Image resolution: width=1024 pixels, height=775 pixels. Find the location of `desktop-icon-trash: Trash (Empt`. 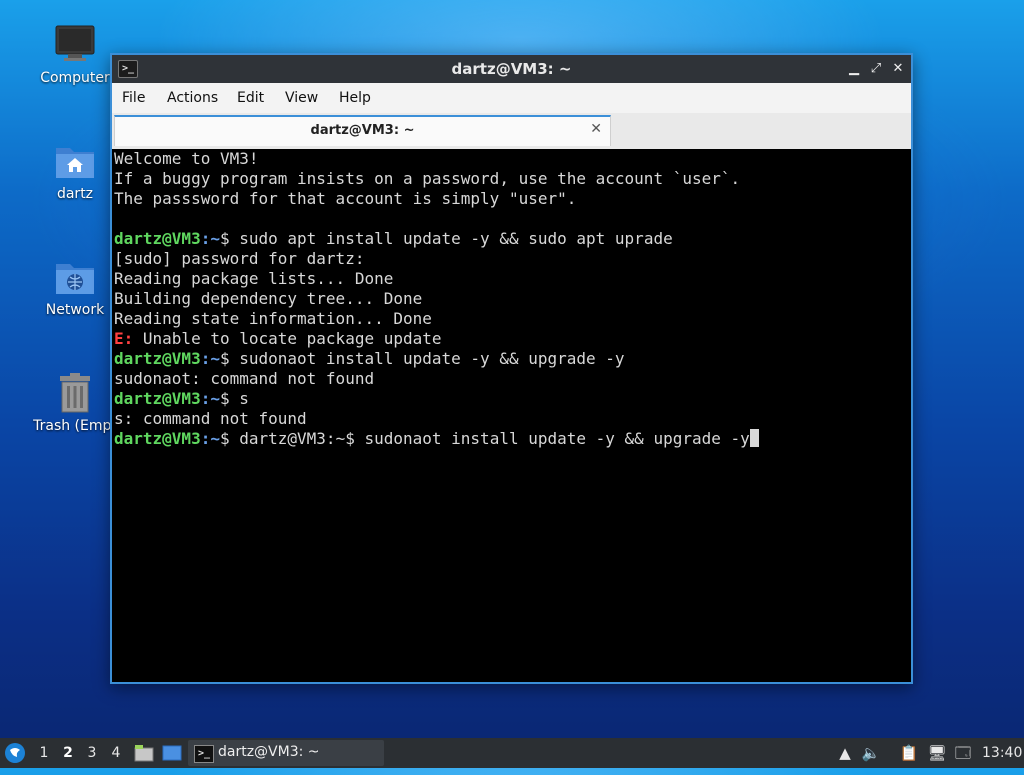

desktop-icon-trash: Trash (Empt is located at coordinates (75, 403).